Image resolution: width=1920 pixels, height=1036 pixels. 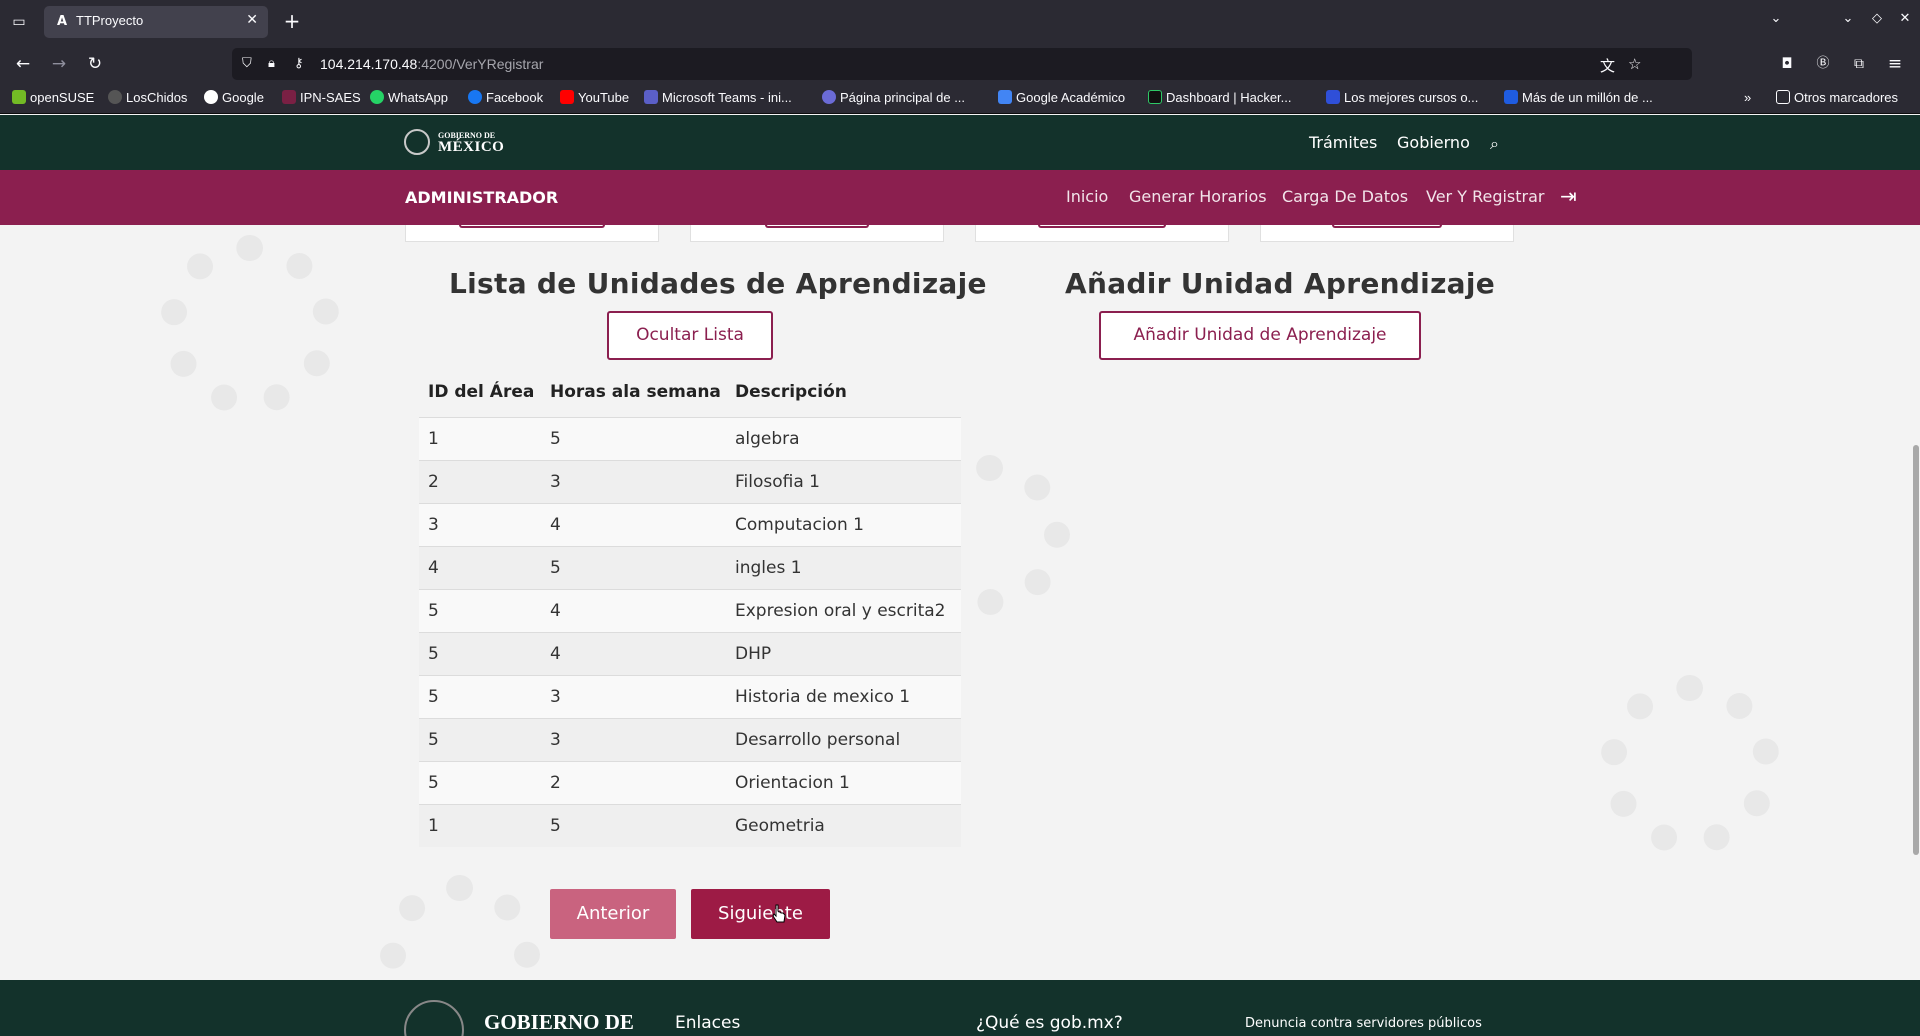 I want to click on key-icon: ⚷, so click(x=299, y=63).